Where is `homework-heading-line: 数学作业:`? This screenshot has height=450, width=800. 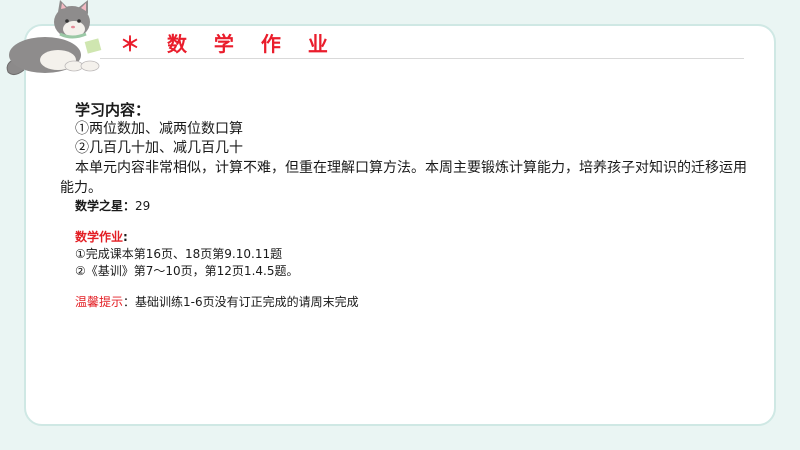
homework-heading-line: 数学作业: is located at coordinates (412, 237).